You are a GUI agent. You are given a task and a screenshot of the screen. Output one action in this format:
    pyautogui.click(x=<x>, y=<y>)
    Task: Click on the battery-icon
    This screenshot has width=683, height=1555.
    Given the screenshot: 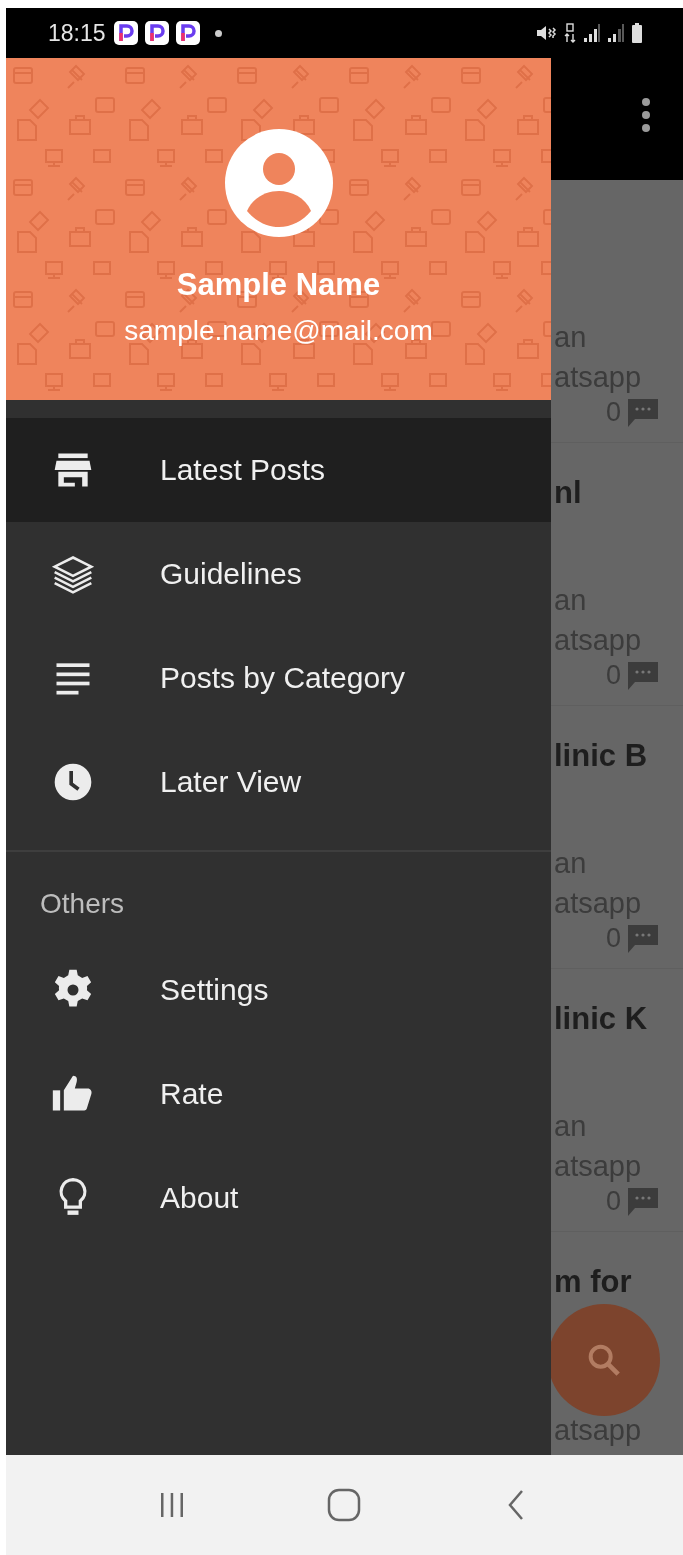 What is the action you would take?
    pyautogui.click(x=637, y=33)
    